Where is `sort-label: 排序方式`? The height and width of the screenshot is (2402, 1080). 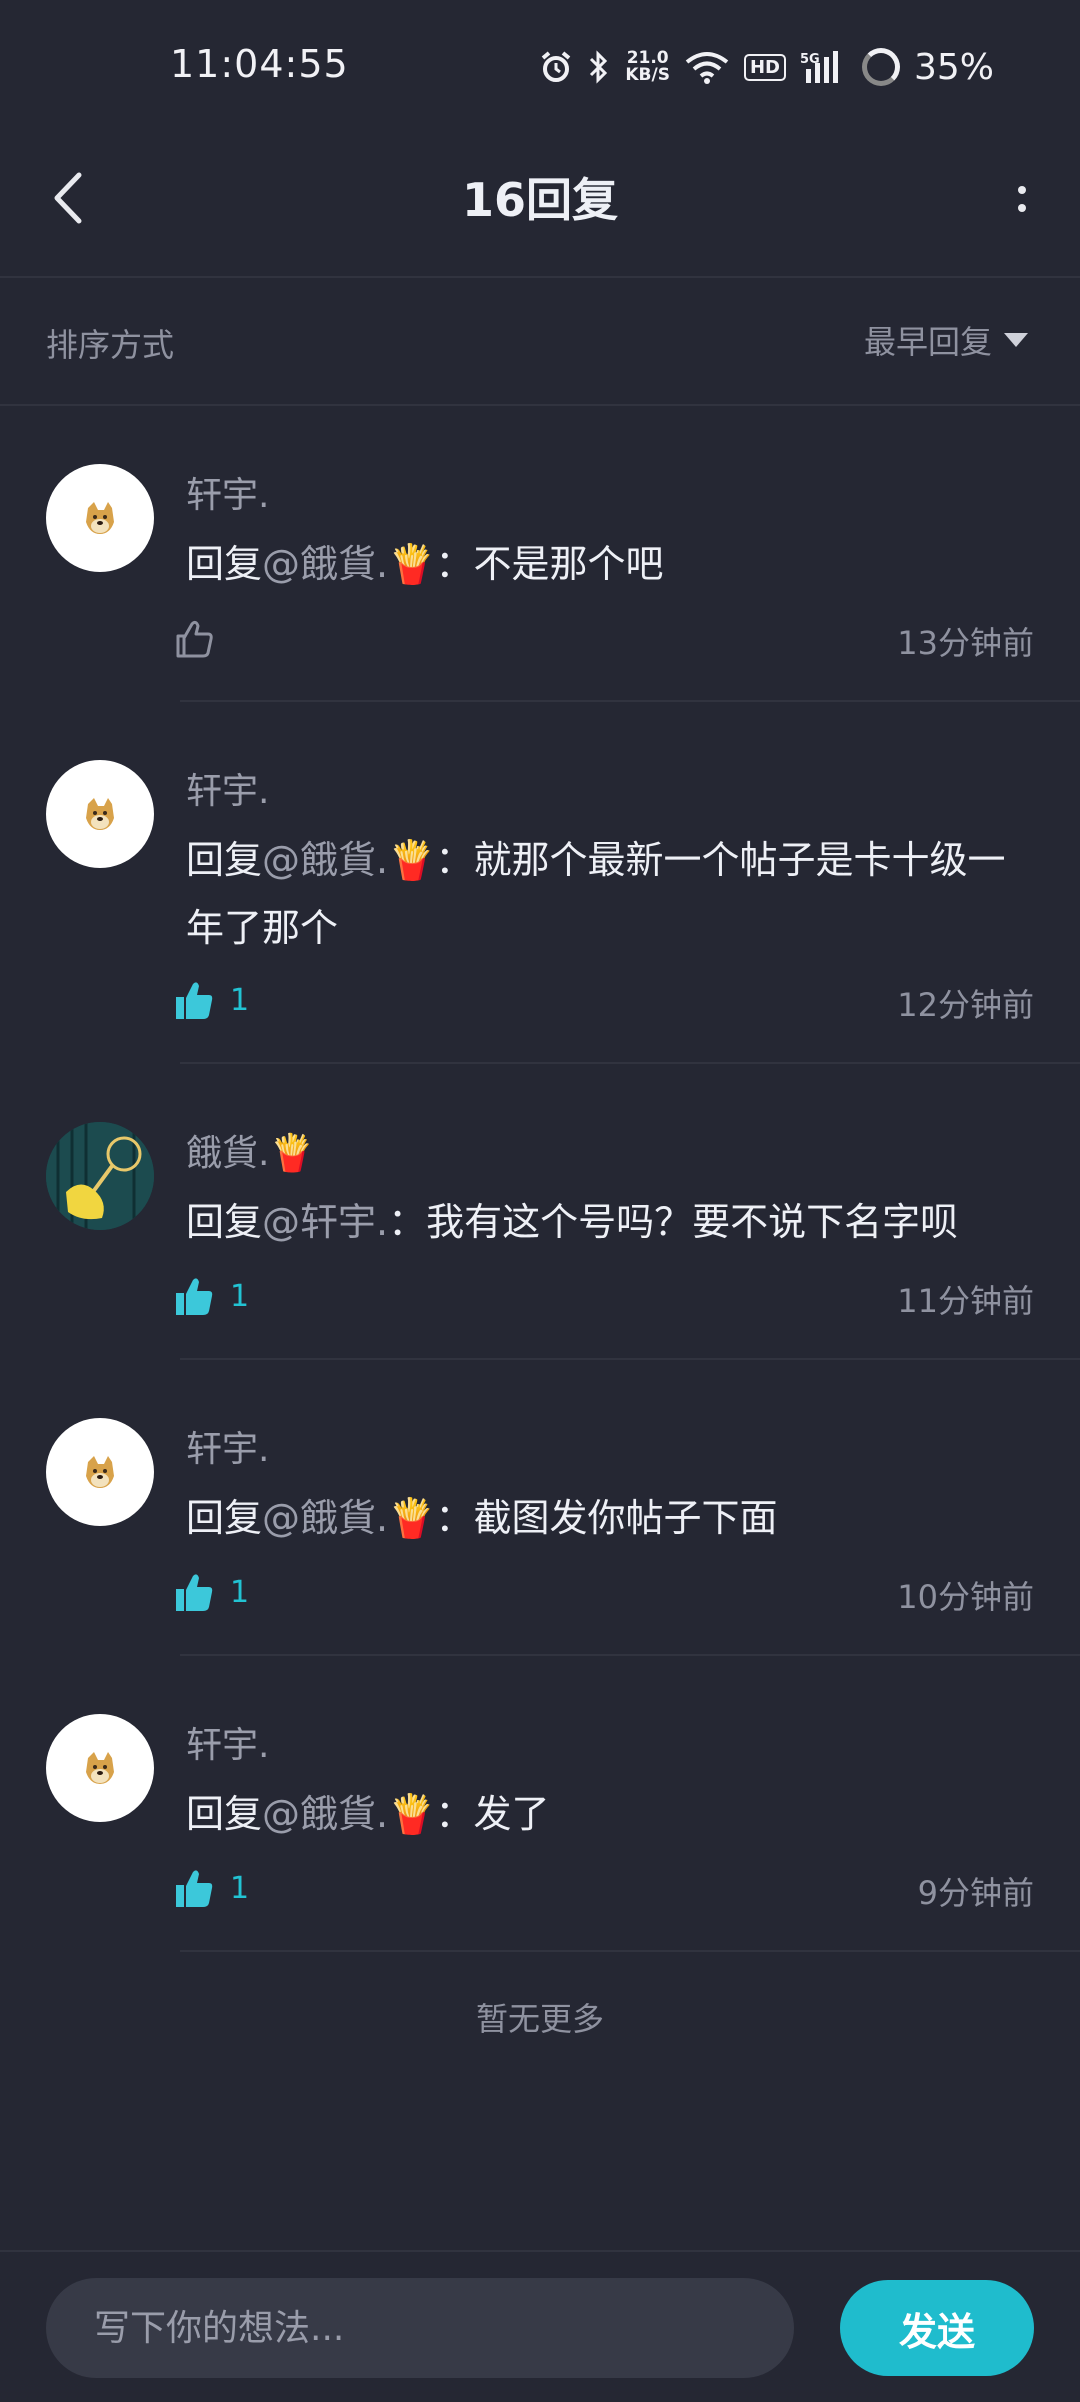 sort-label: 排序方式 is located at coordinates (110, 345).